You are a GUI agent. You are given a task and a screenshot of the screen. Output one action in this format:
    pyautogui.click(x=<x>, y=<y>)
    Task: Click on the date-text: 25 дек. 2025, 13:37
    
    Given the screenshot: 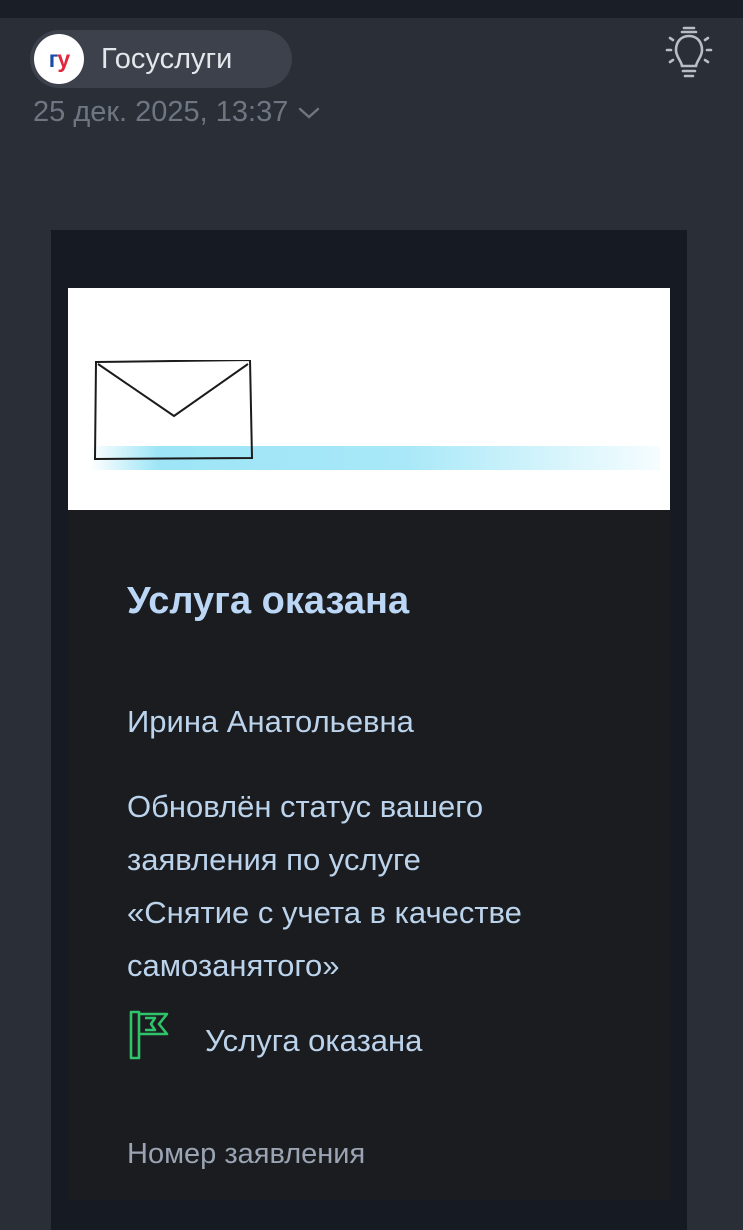 What is the action you would take?
    pyautogui.click(x=161, y=112)
    